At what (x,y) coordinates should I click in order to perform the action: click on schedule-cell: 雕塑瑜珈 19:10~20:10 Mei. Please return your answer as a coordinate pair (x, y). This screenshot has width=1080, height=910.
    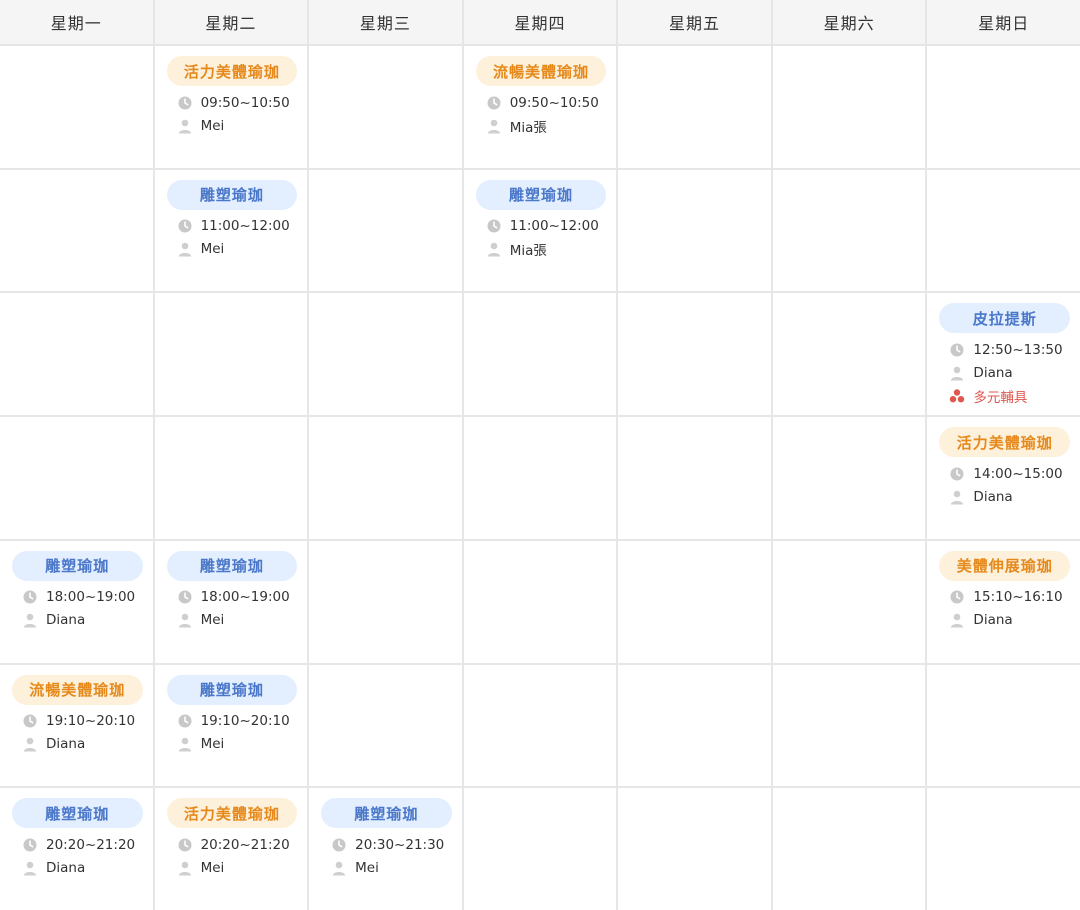
    Looking at the image, I should click on (231, 725).